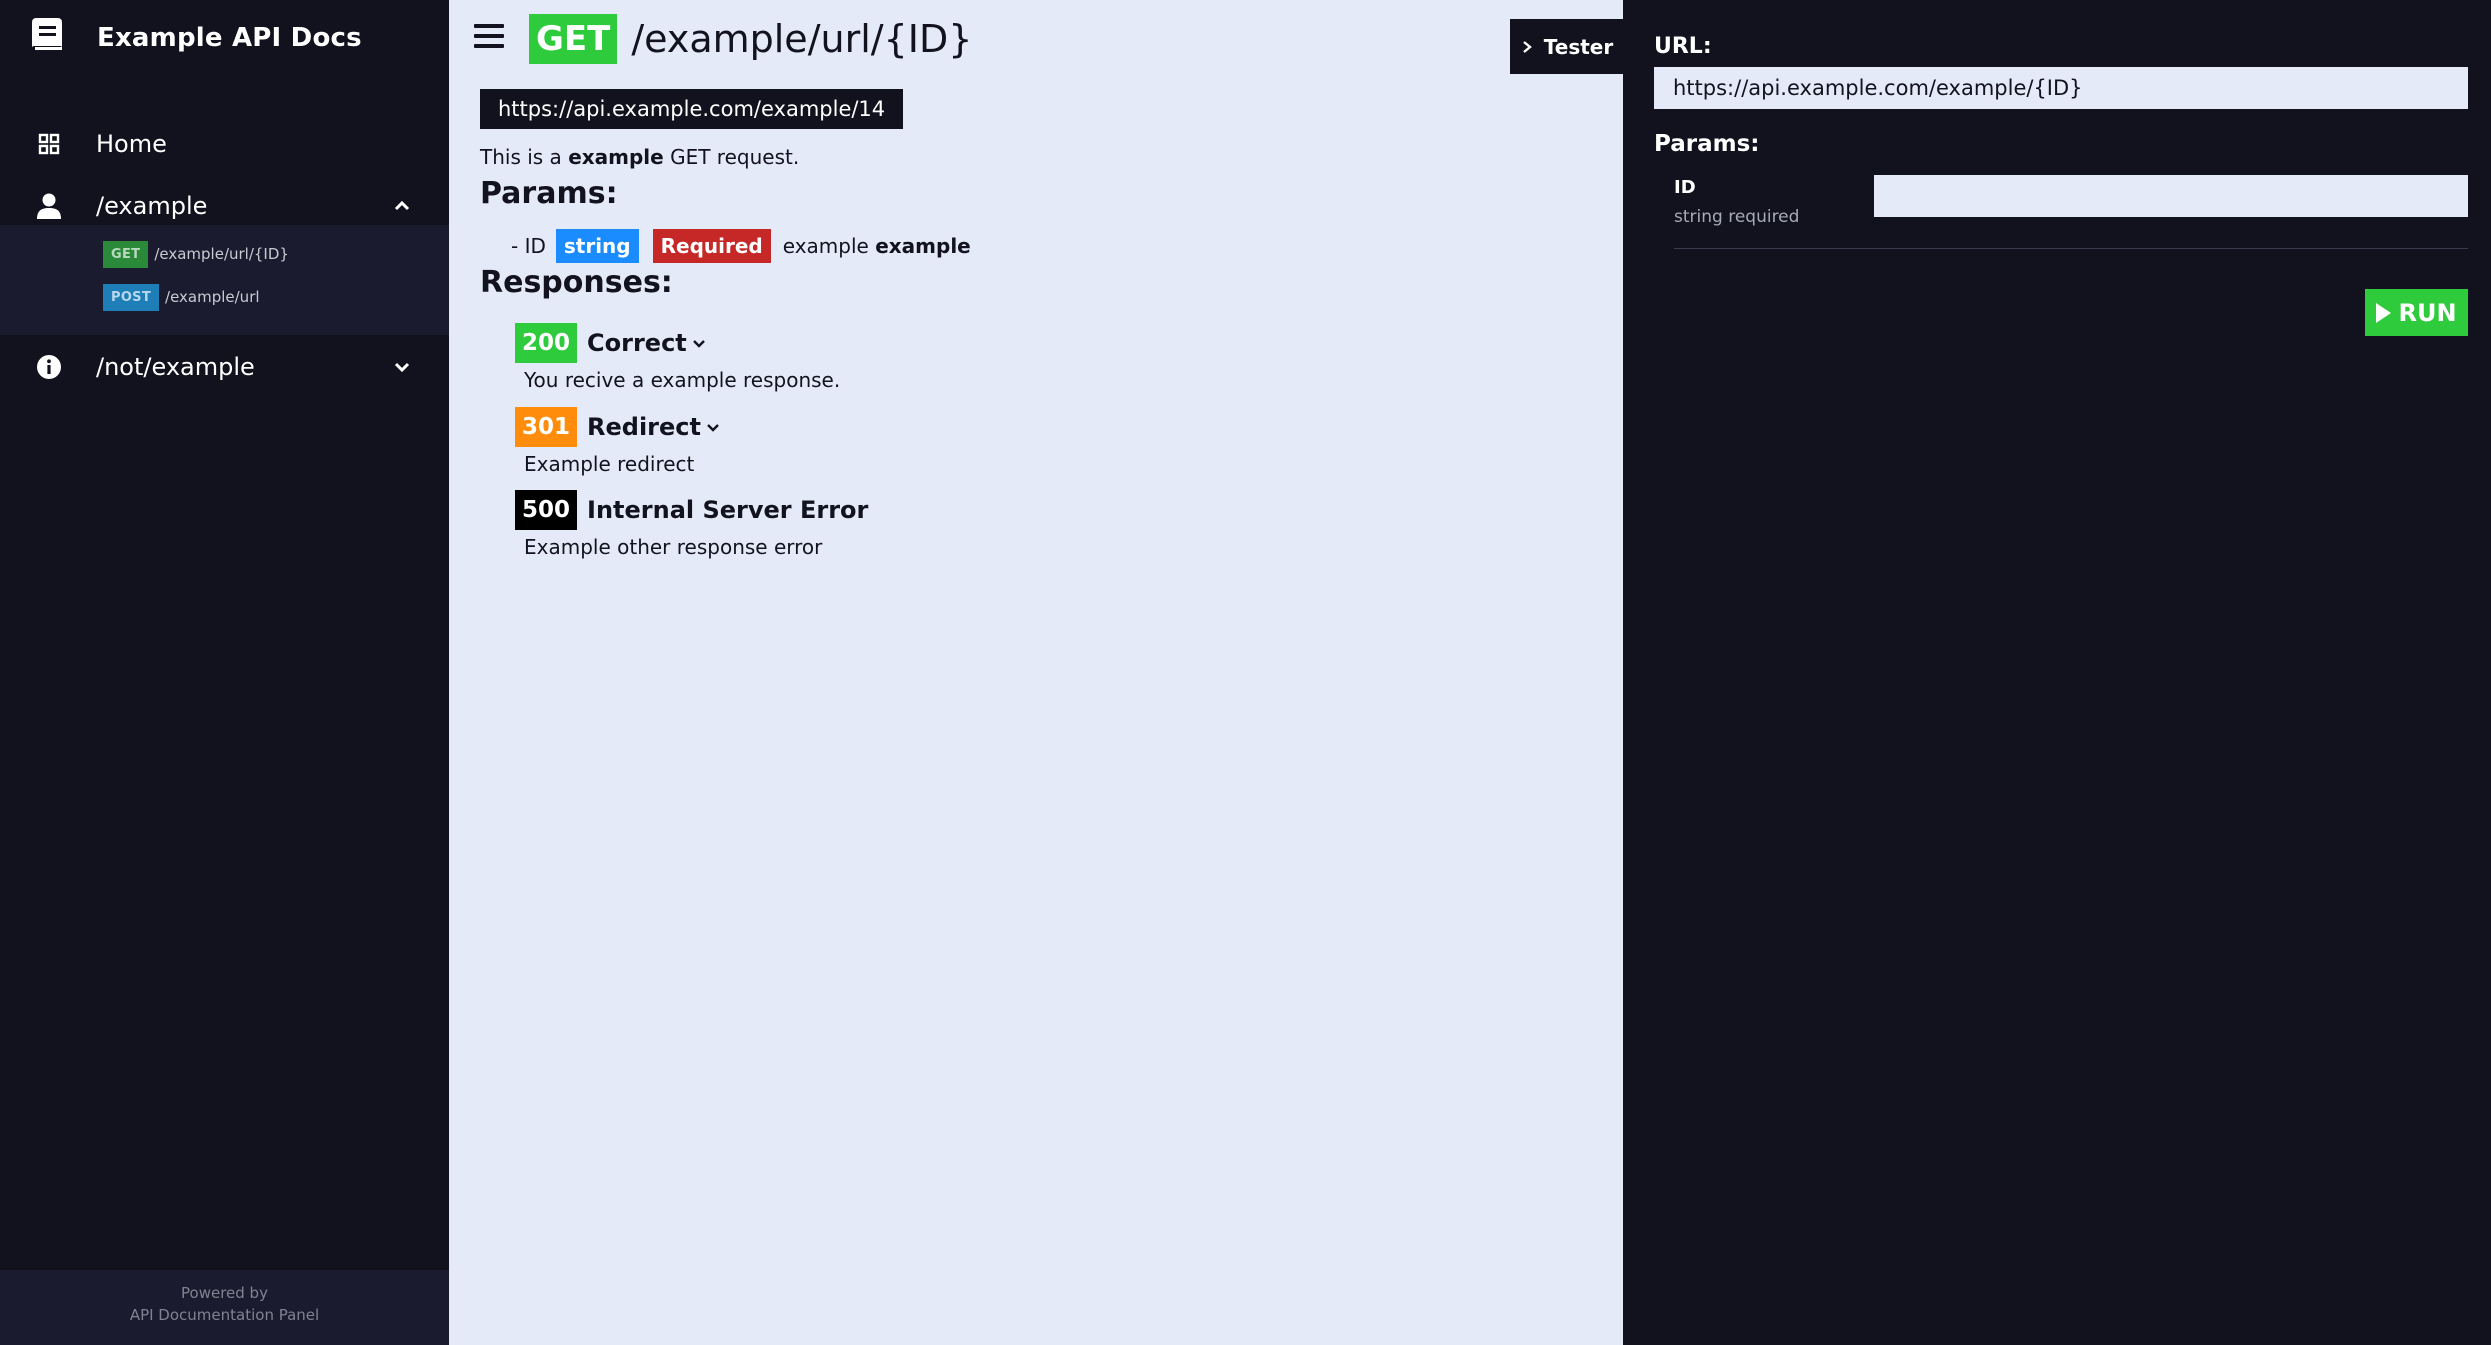 Image resolution: width=2491 pixels, height=1345 pixels. What do you see at coordinates (546, 510) in the screenshot?
I see `status-code-badge: 500` at bounding box center [546, 510].